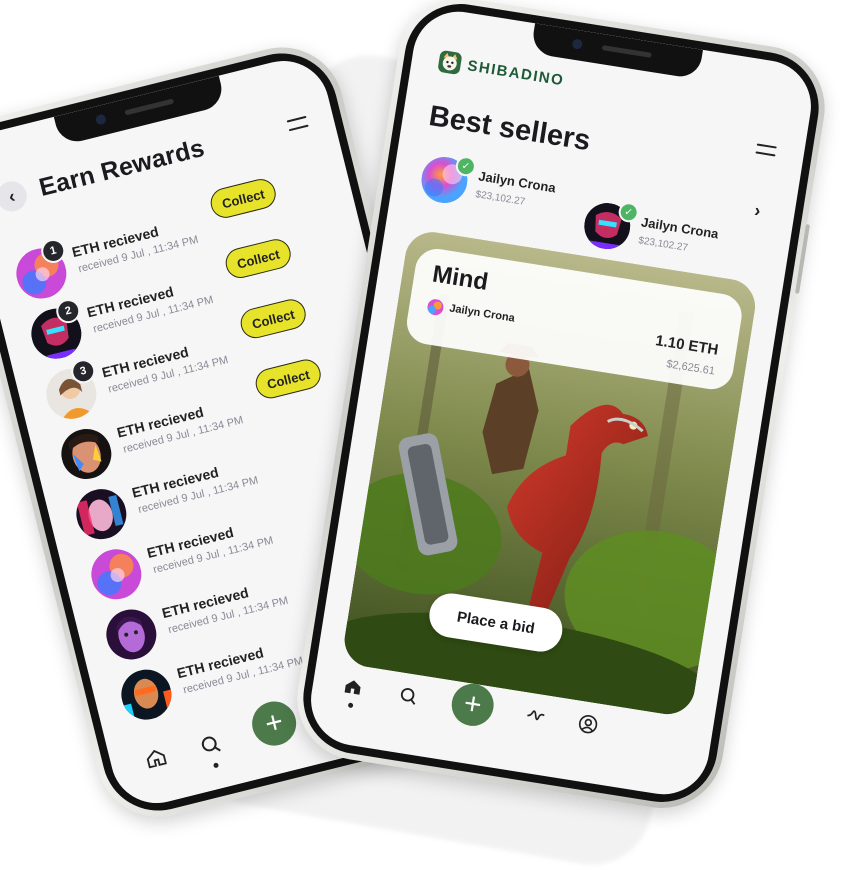 Image resolution: width=845 pixels, height=875 pixels. What do you see at coordinates (122, 167) in the screenshot?
I see `page-title: Earn Rewards` at bounding box center [122, 167].